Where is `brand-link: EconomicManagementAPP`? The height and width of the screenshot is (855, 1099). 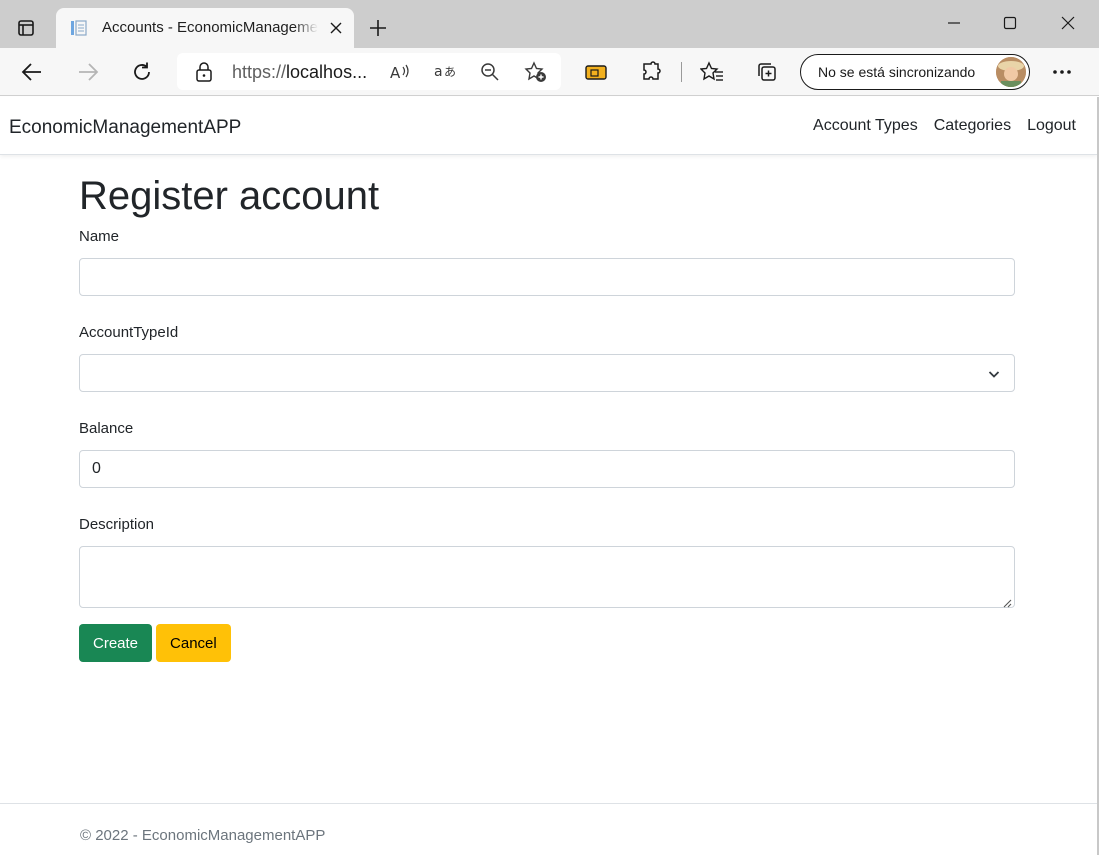 brand-link: EconomicManagementAPP is located at coordinates (125, 128).